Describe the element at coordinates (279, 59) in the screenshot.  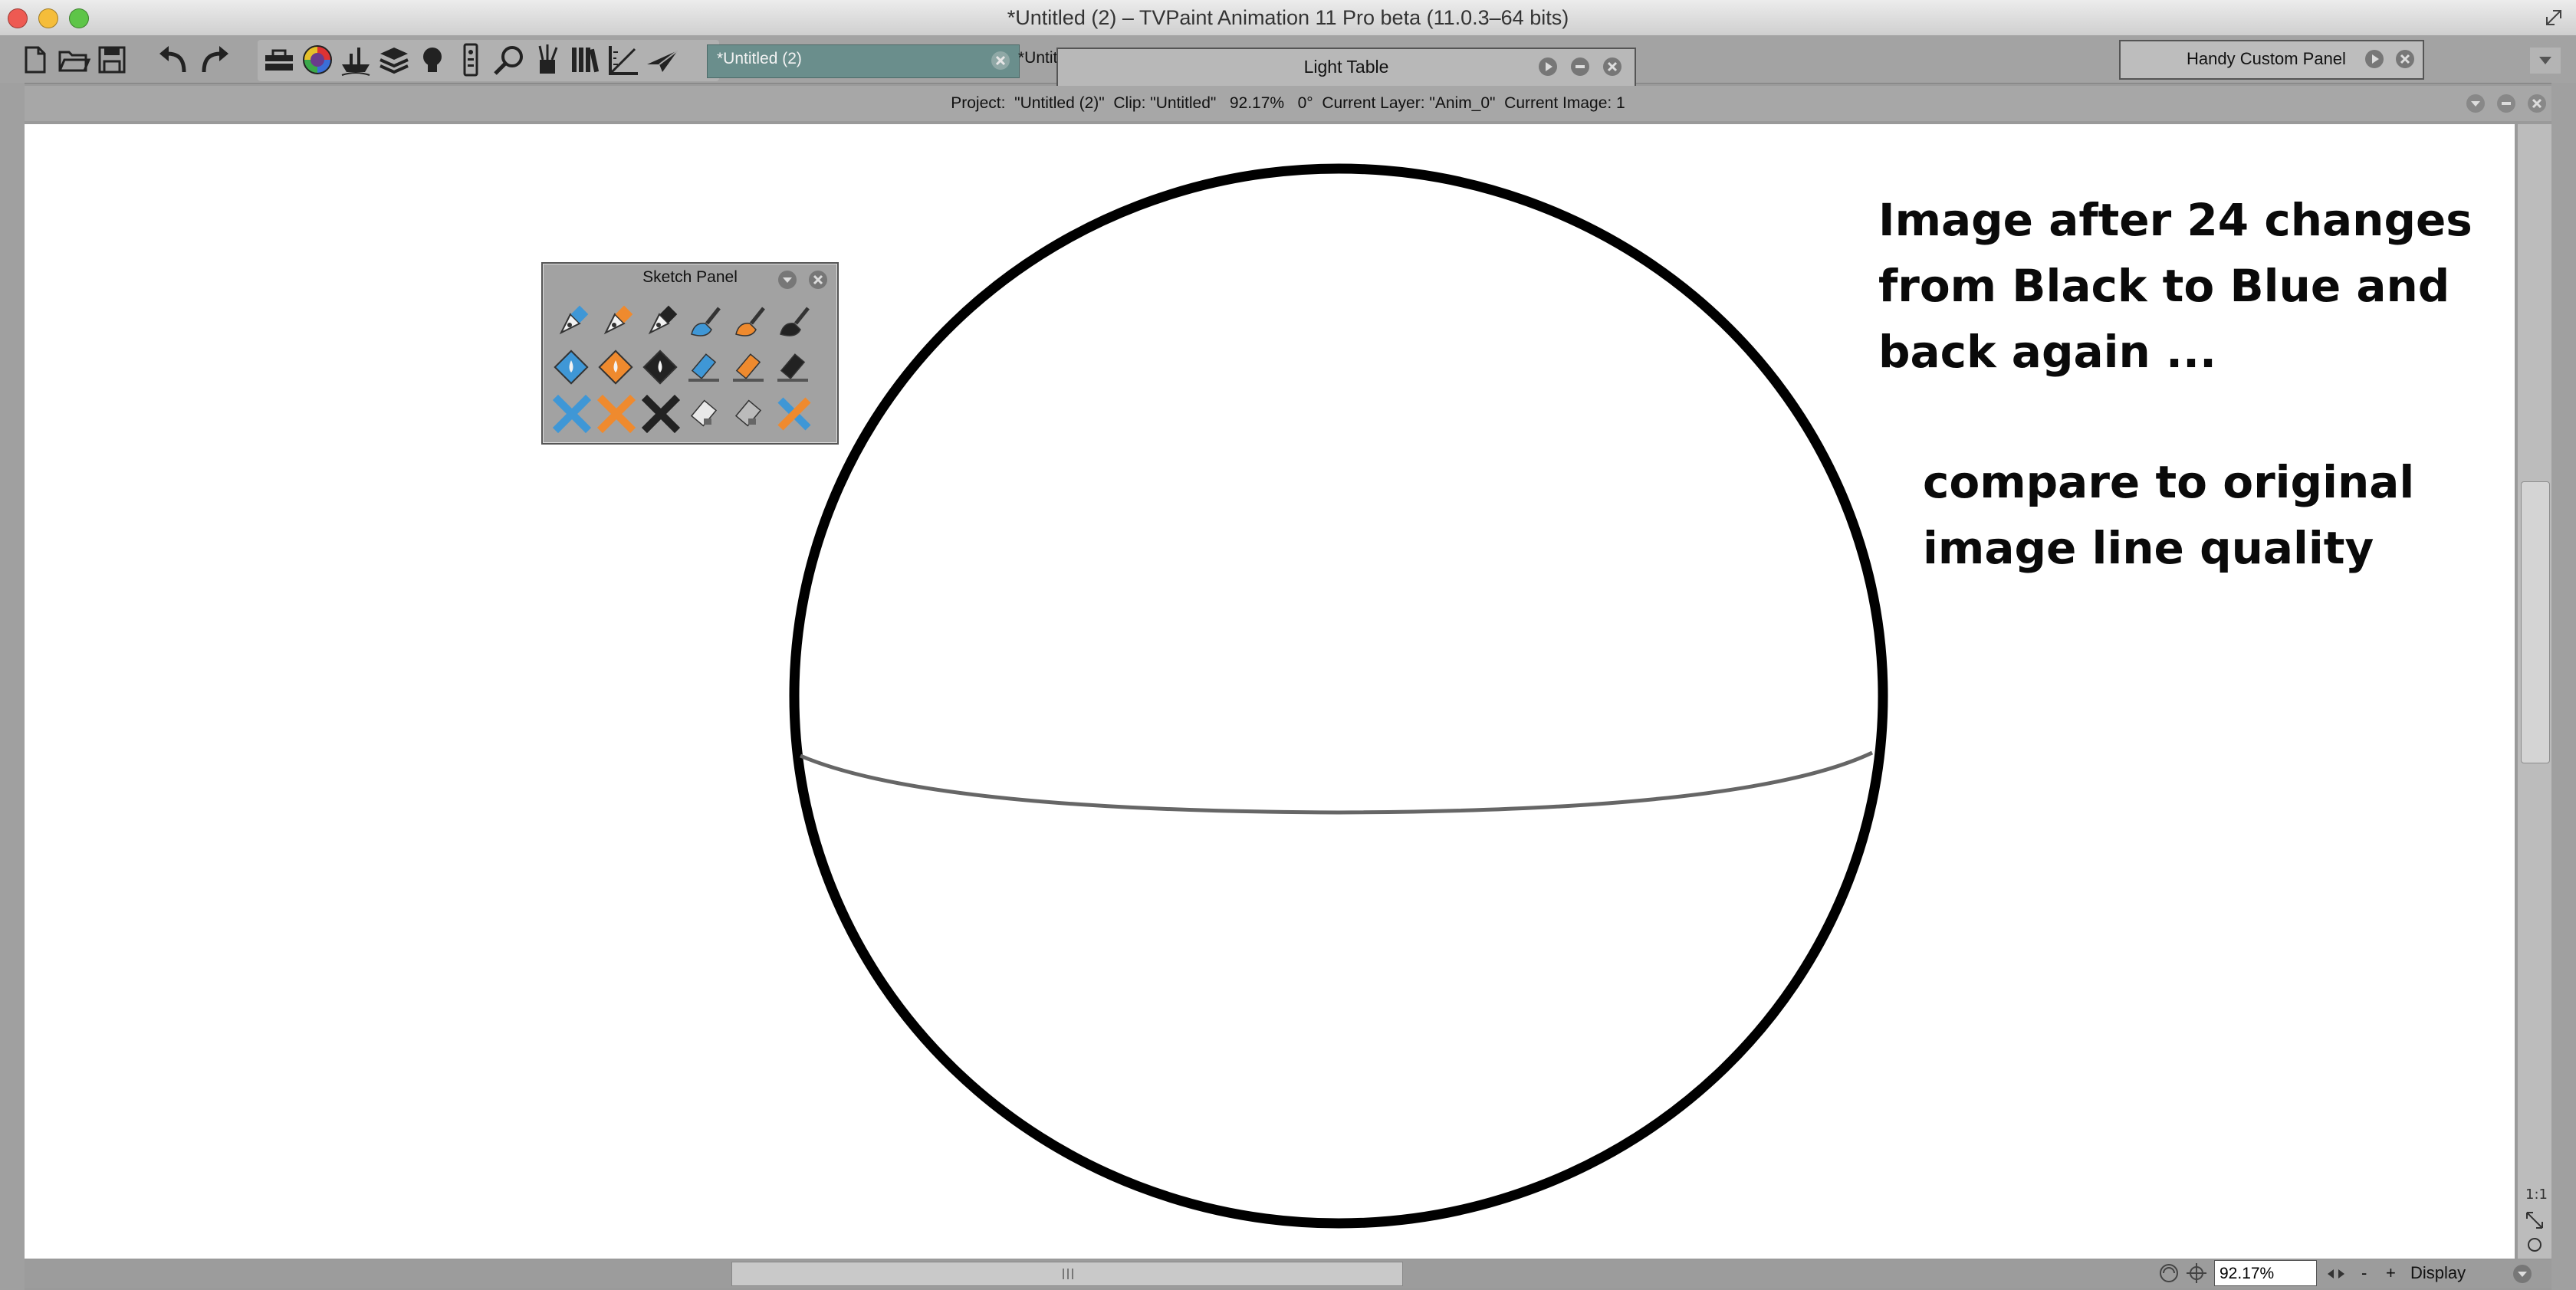
I see `toolbox-icon` at that location.